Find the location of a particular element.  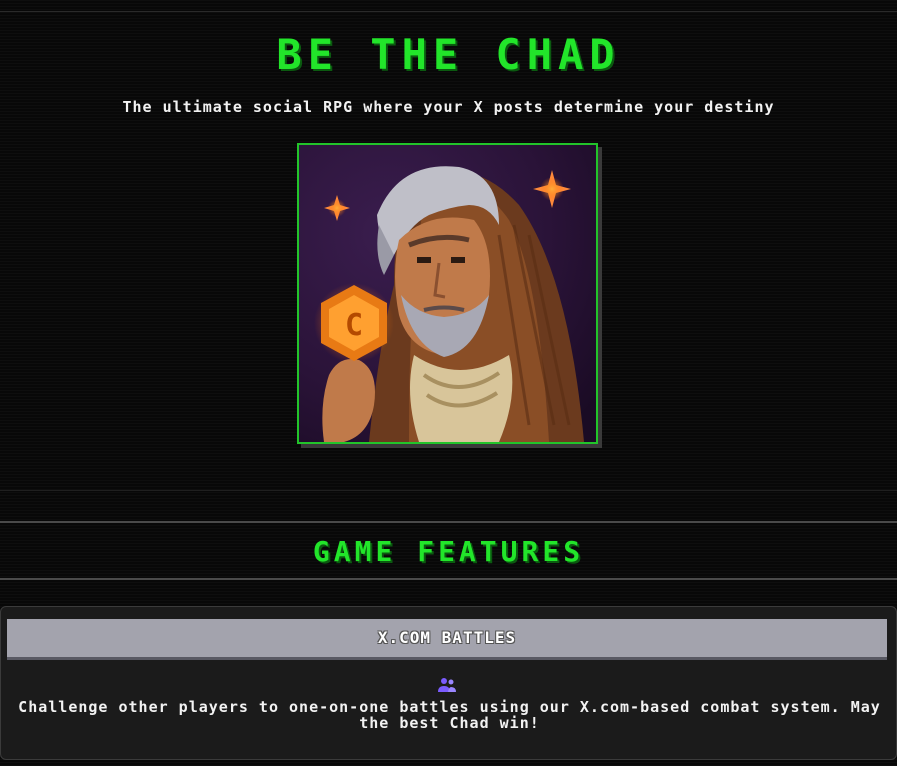

divider-top is located at coordinates (448, 522).